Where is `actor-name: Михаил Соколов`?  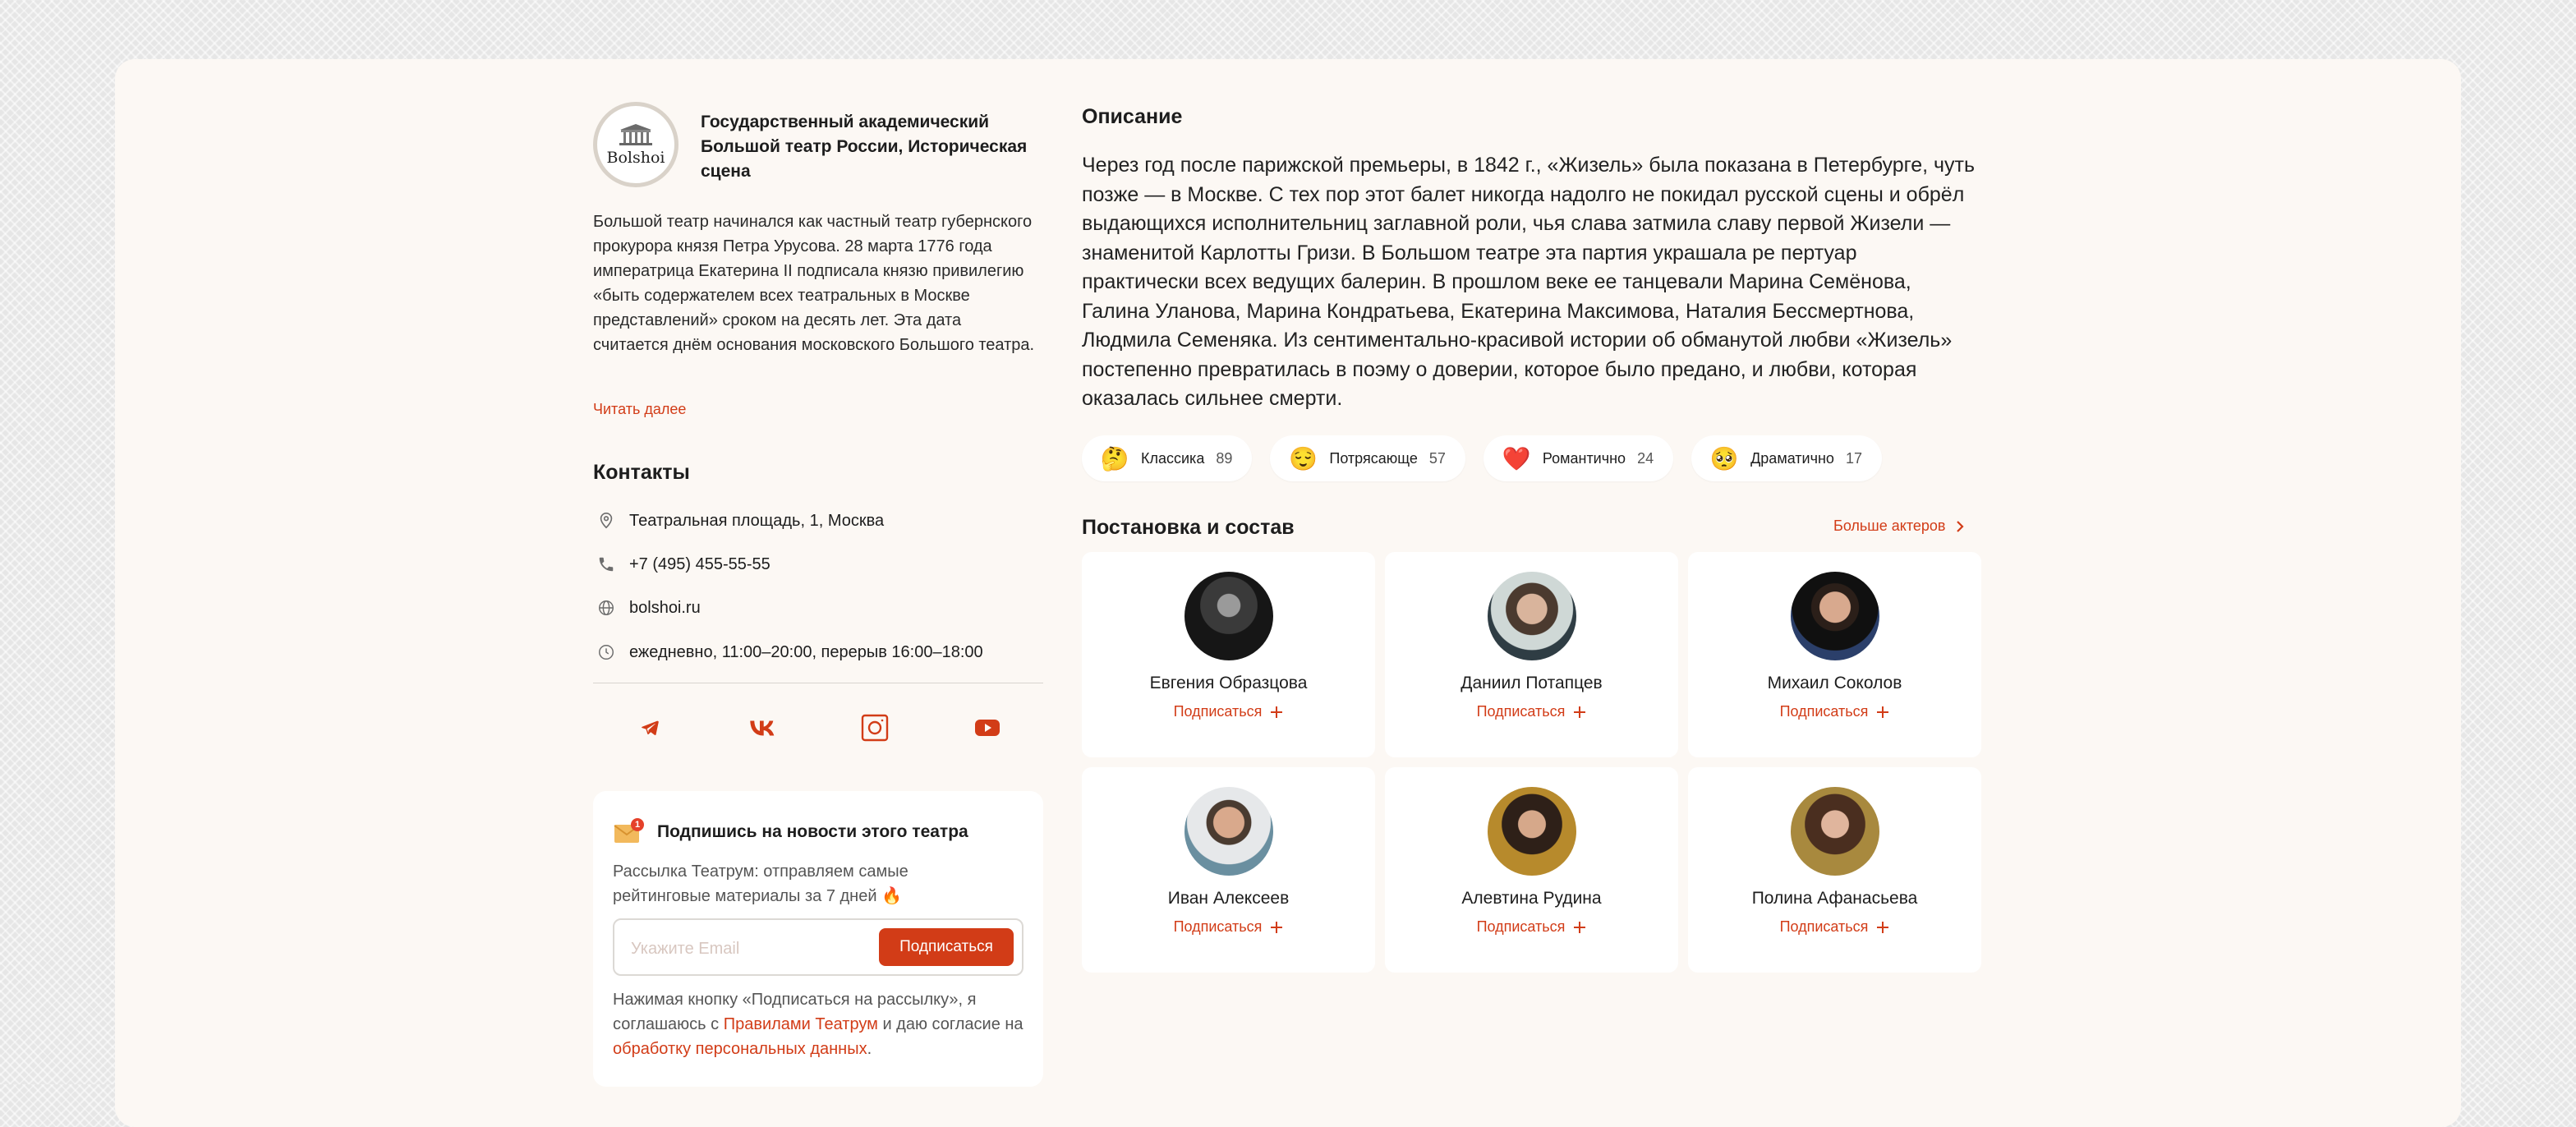
actor-name: Михаил Соколов is located at coordinates (1834, 683).